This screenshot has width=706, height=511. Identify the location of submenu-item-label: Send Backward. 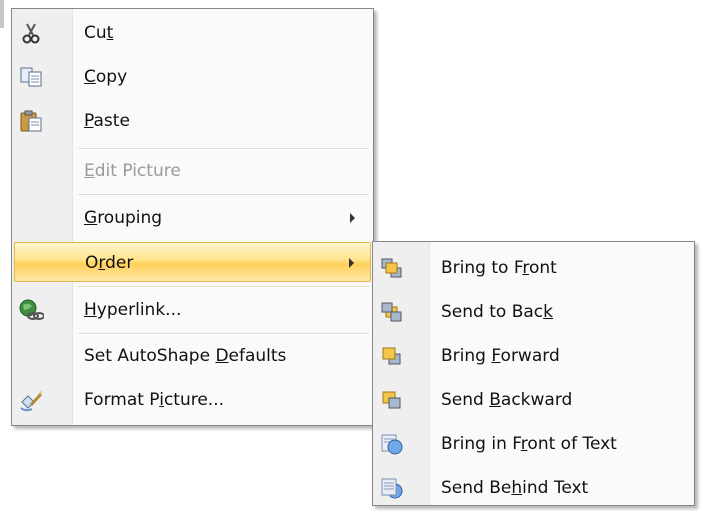
(507, 400).